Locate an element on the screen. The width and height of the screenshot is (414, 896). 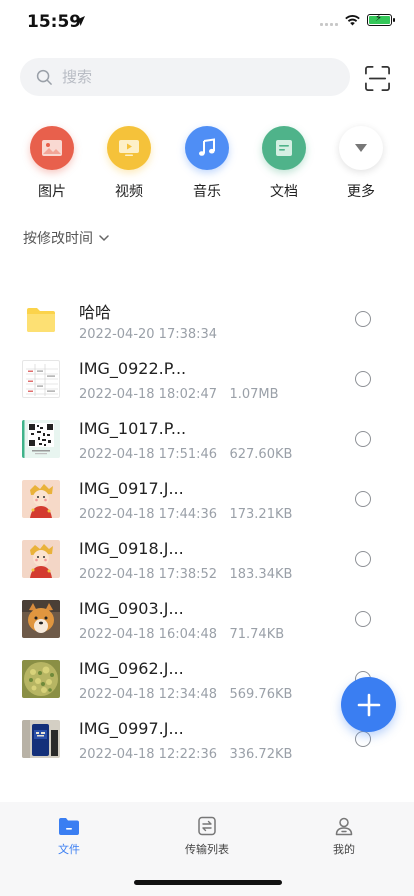
document-icon is located at coordinates (284, 148).